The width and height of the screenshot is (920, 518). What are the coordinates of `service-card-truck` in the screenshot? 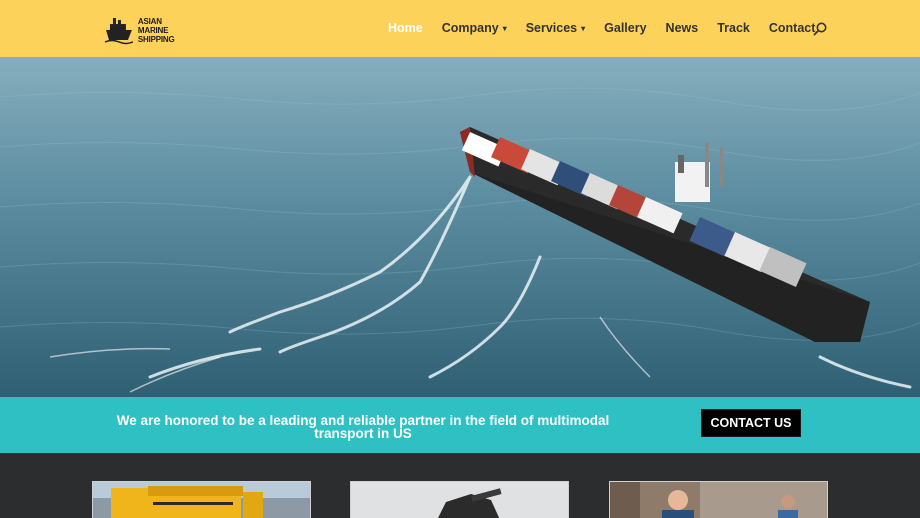 It's located at (201, 499).